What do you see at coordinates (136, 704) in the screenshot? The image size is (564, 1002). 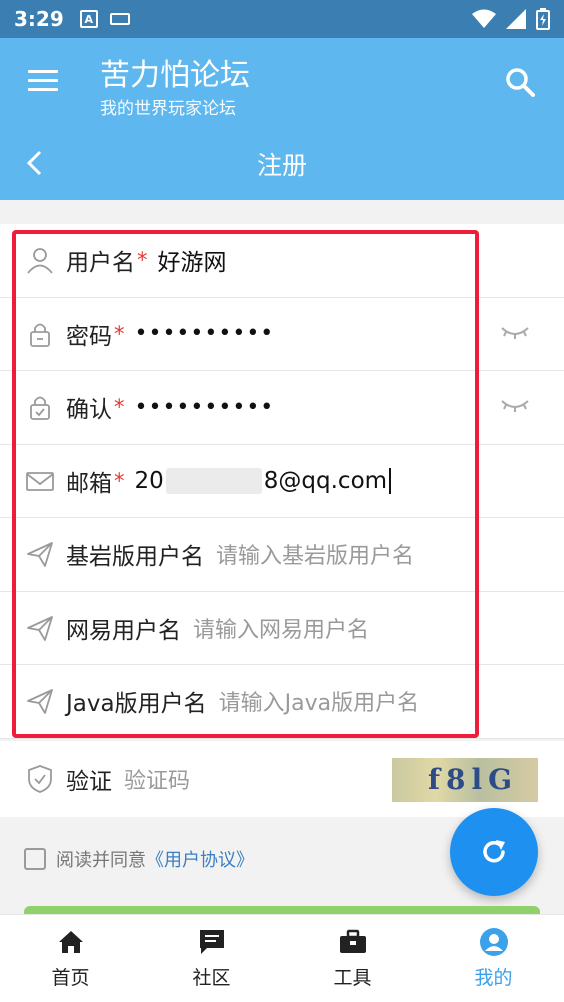 I see `java-label: Java版用户名` at bounding box center [136, 704].